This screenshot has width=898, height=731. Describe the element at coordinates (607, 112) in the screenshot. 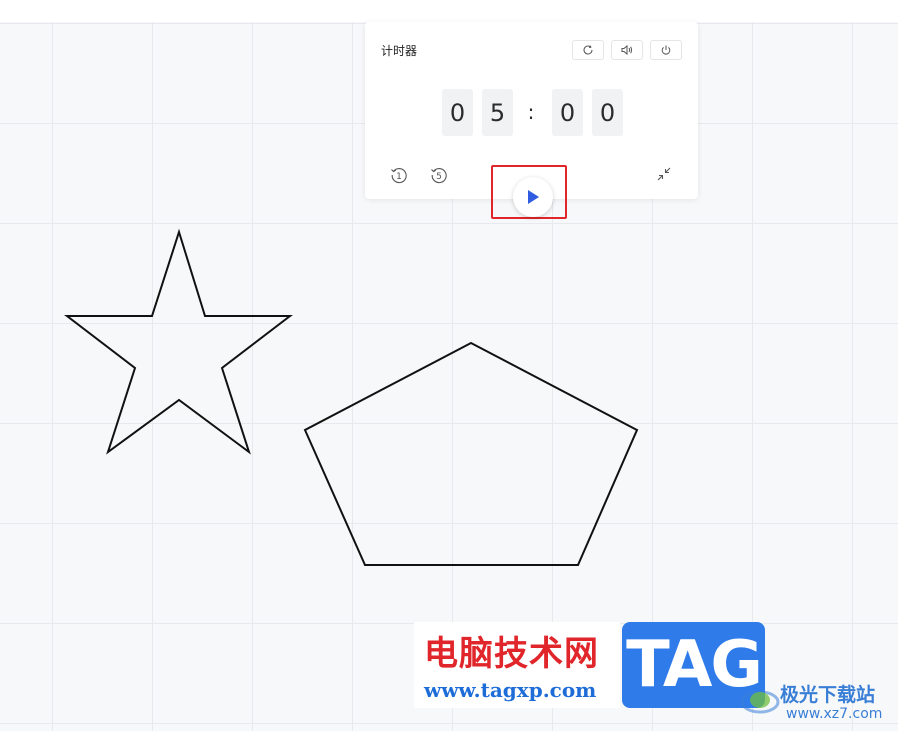

I see `seconds-ones-digit: 0` at that location.